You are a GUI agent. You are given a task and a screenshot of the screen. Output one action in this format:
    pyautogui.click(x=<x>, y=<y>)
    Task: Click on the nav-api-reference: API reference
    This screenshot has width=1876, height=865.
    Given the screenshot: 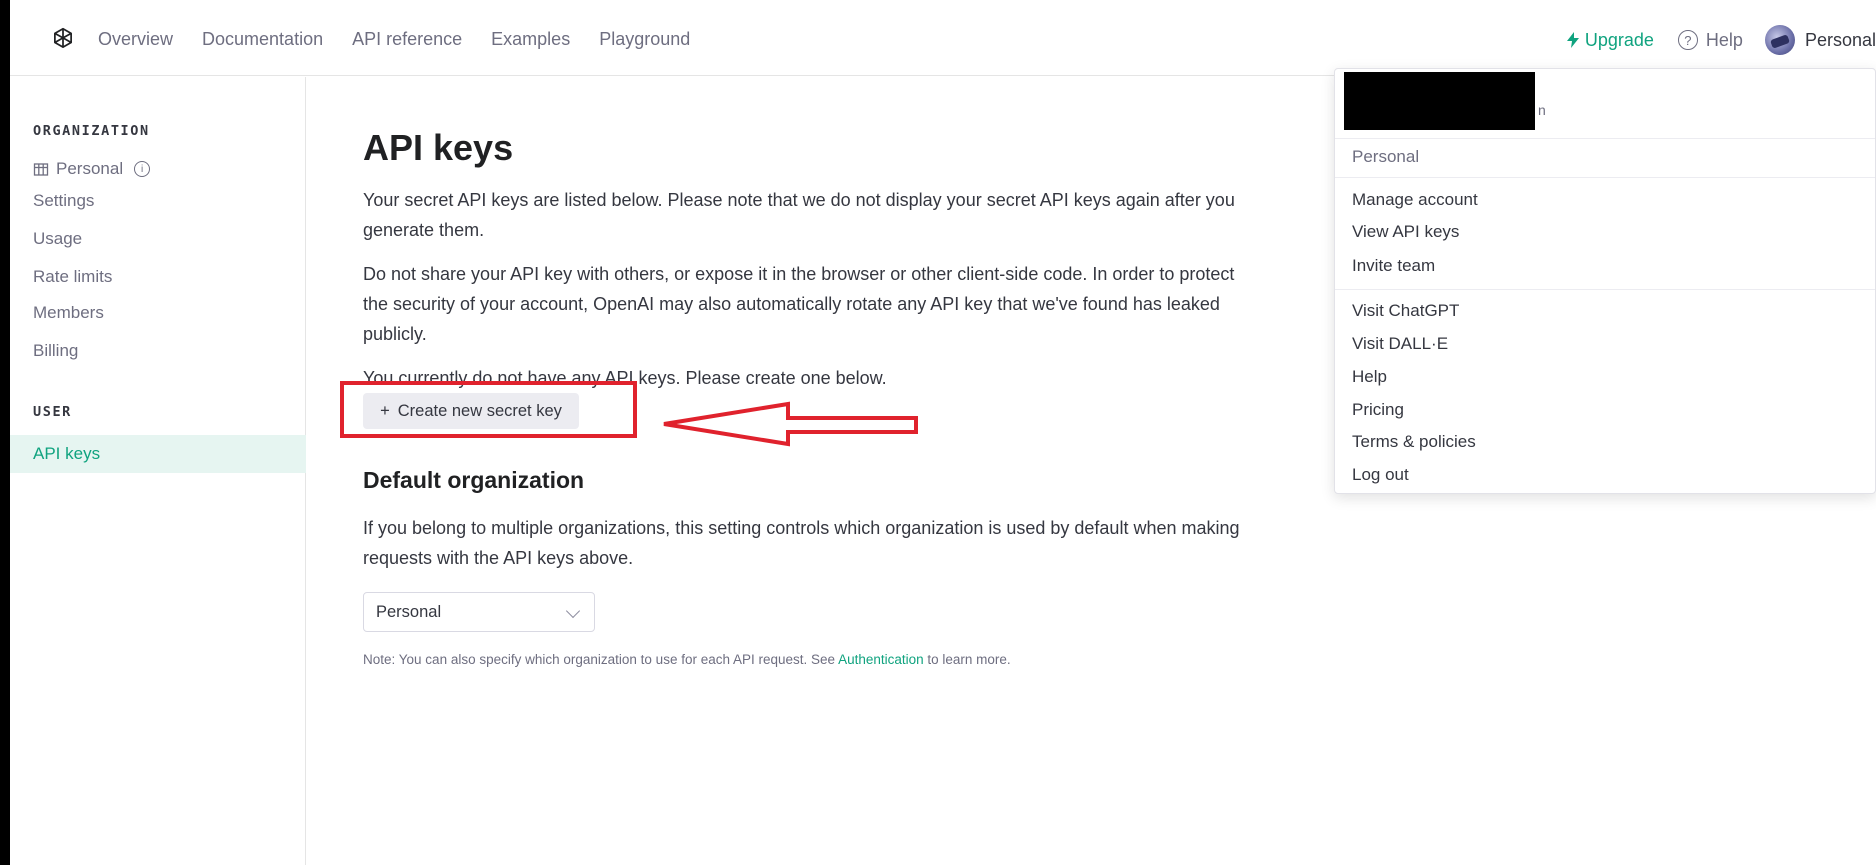 What is the action you would take?
    pyautogui.click(x=407, y=39)
    